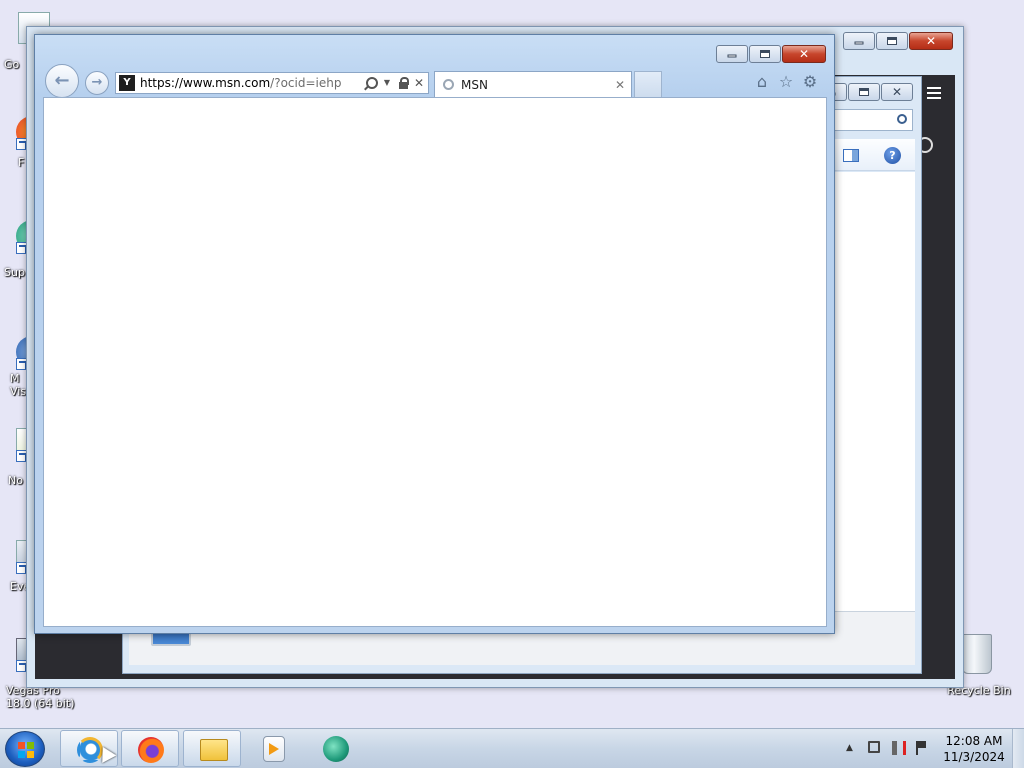  I want to click on start-button, so click(25, 749).